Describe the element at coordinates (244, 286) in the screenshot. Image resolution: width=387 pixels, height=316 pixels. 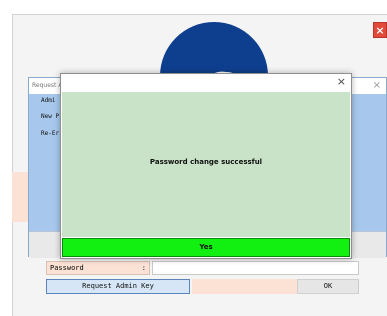
I see `spacer-bar` at that location.